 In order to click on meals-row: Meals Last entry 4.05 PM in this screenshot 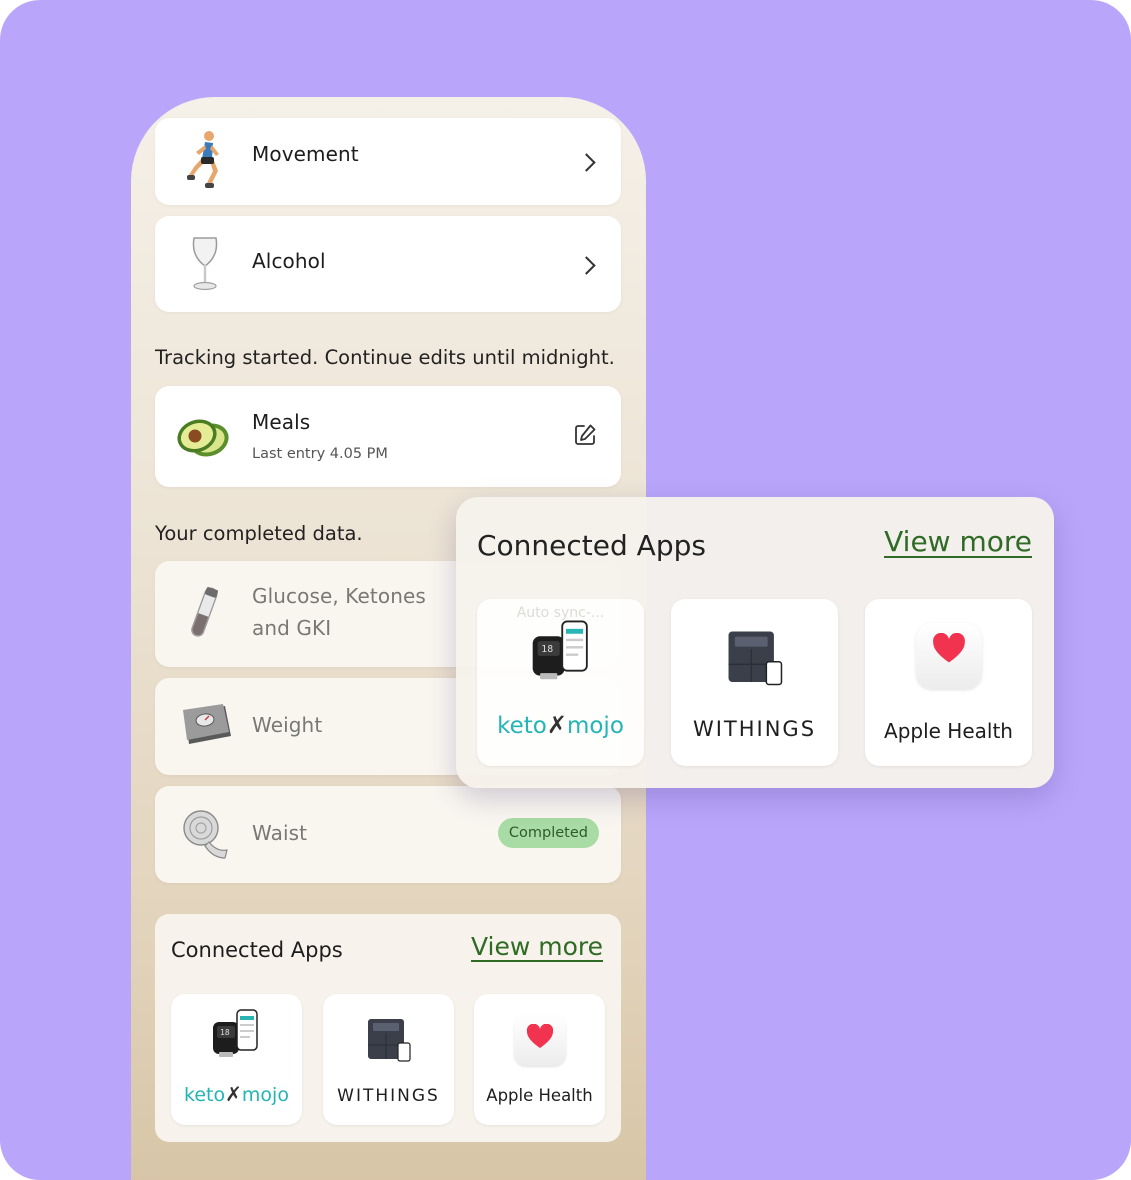, I will do `click(388, 436)`.